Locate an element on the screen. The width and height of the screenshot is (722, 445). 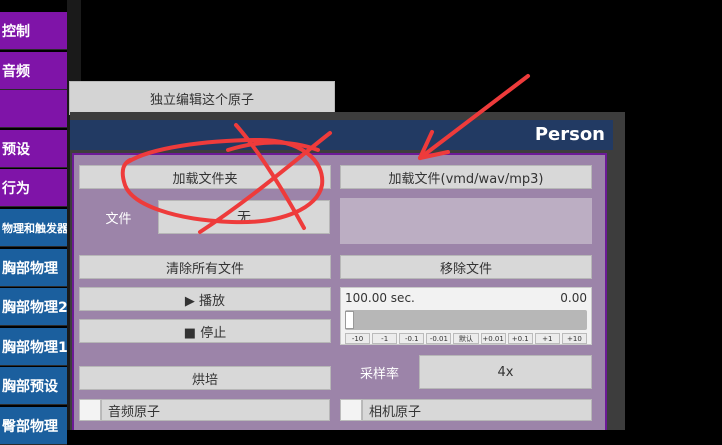
step-buttons-row: -10 -1 -0.1 -0.01 默认 +0.01 +0.1 +1 +10 is located at coordinates (467, 338).